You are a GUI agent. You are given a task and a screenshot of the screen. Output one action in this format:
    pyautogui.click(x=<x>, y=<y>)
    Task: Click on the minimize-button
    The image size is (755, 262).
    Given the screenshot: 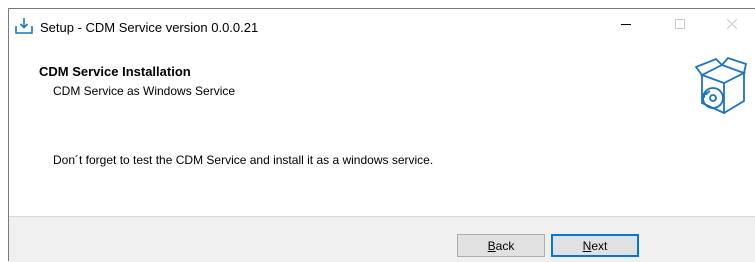 What is the action you would take?
    pyautogui.click(x=626, y=25)
    